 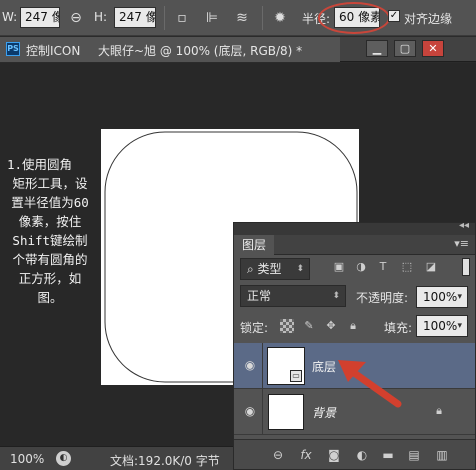 What do you see at coordinates (354, 245) in the screenshot?
I see `layers-panel-tabs: 图层 ▾≡` at bounding box center [354, 245].